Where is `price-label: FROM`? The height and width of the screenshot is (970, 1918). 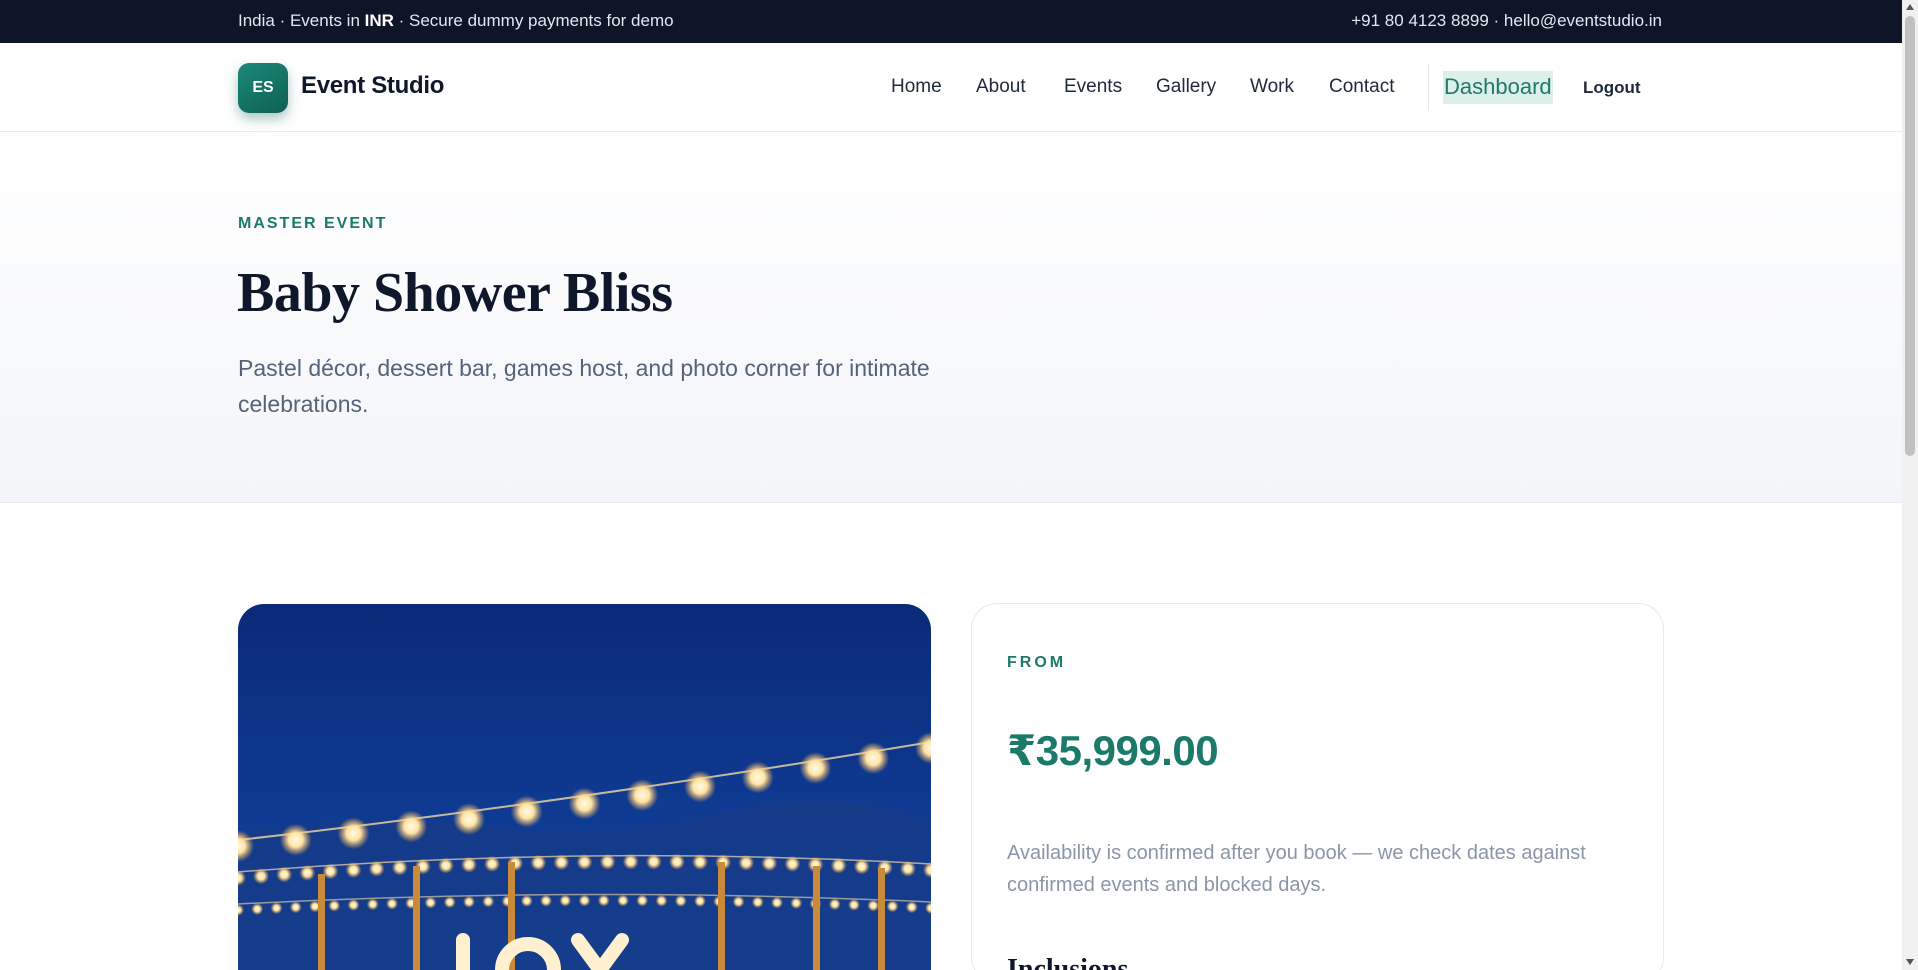 price-label: FROM is located at coordinates (1037, 662).